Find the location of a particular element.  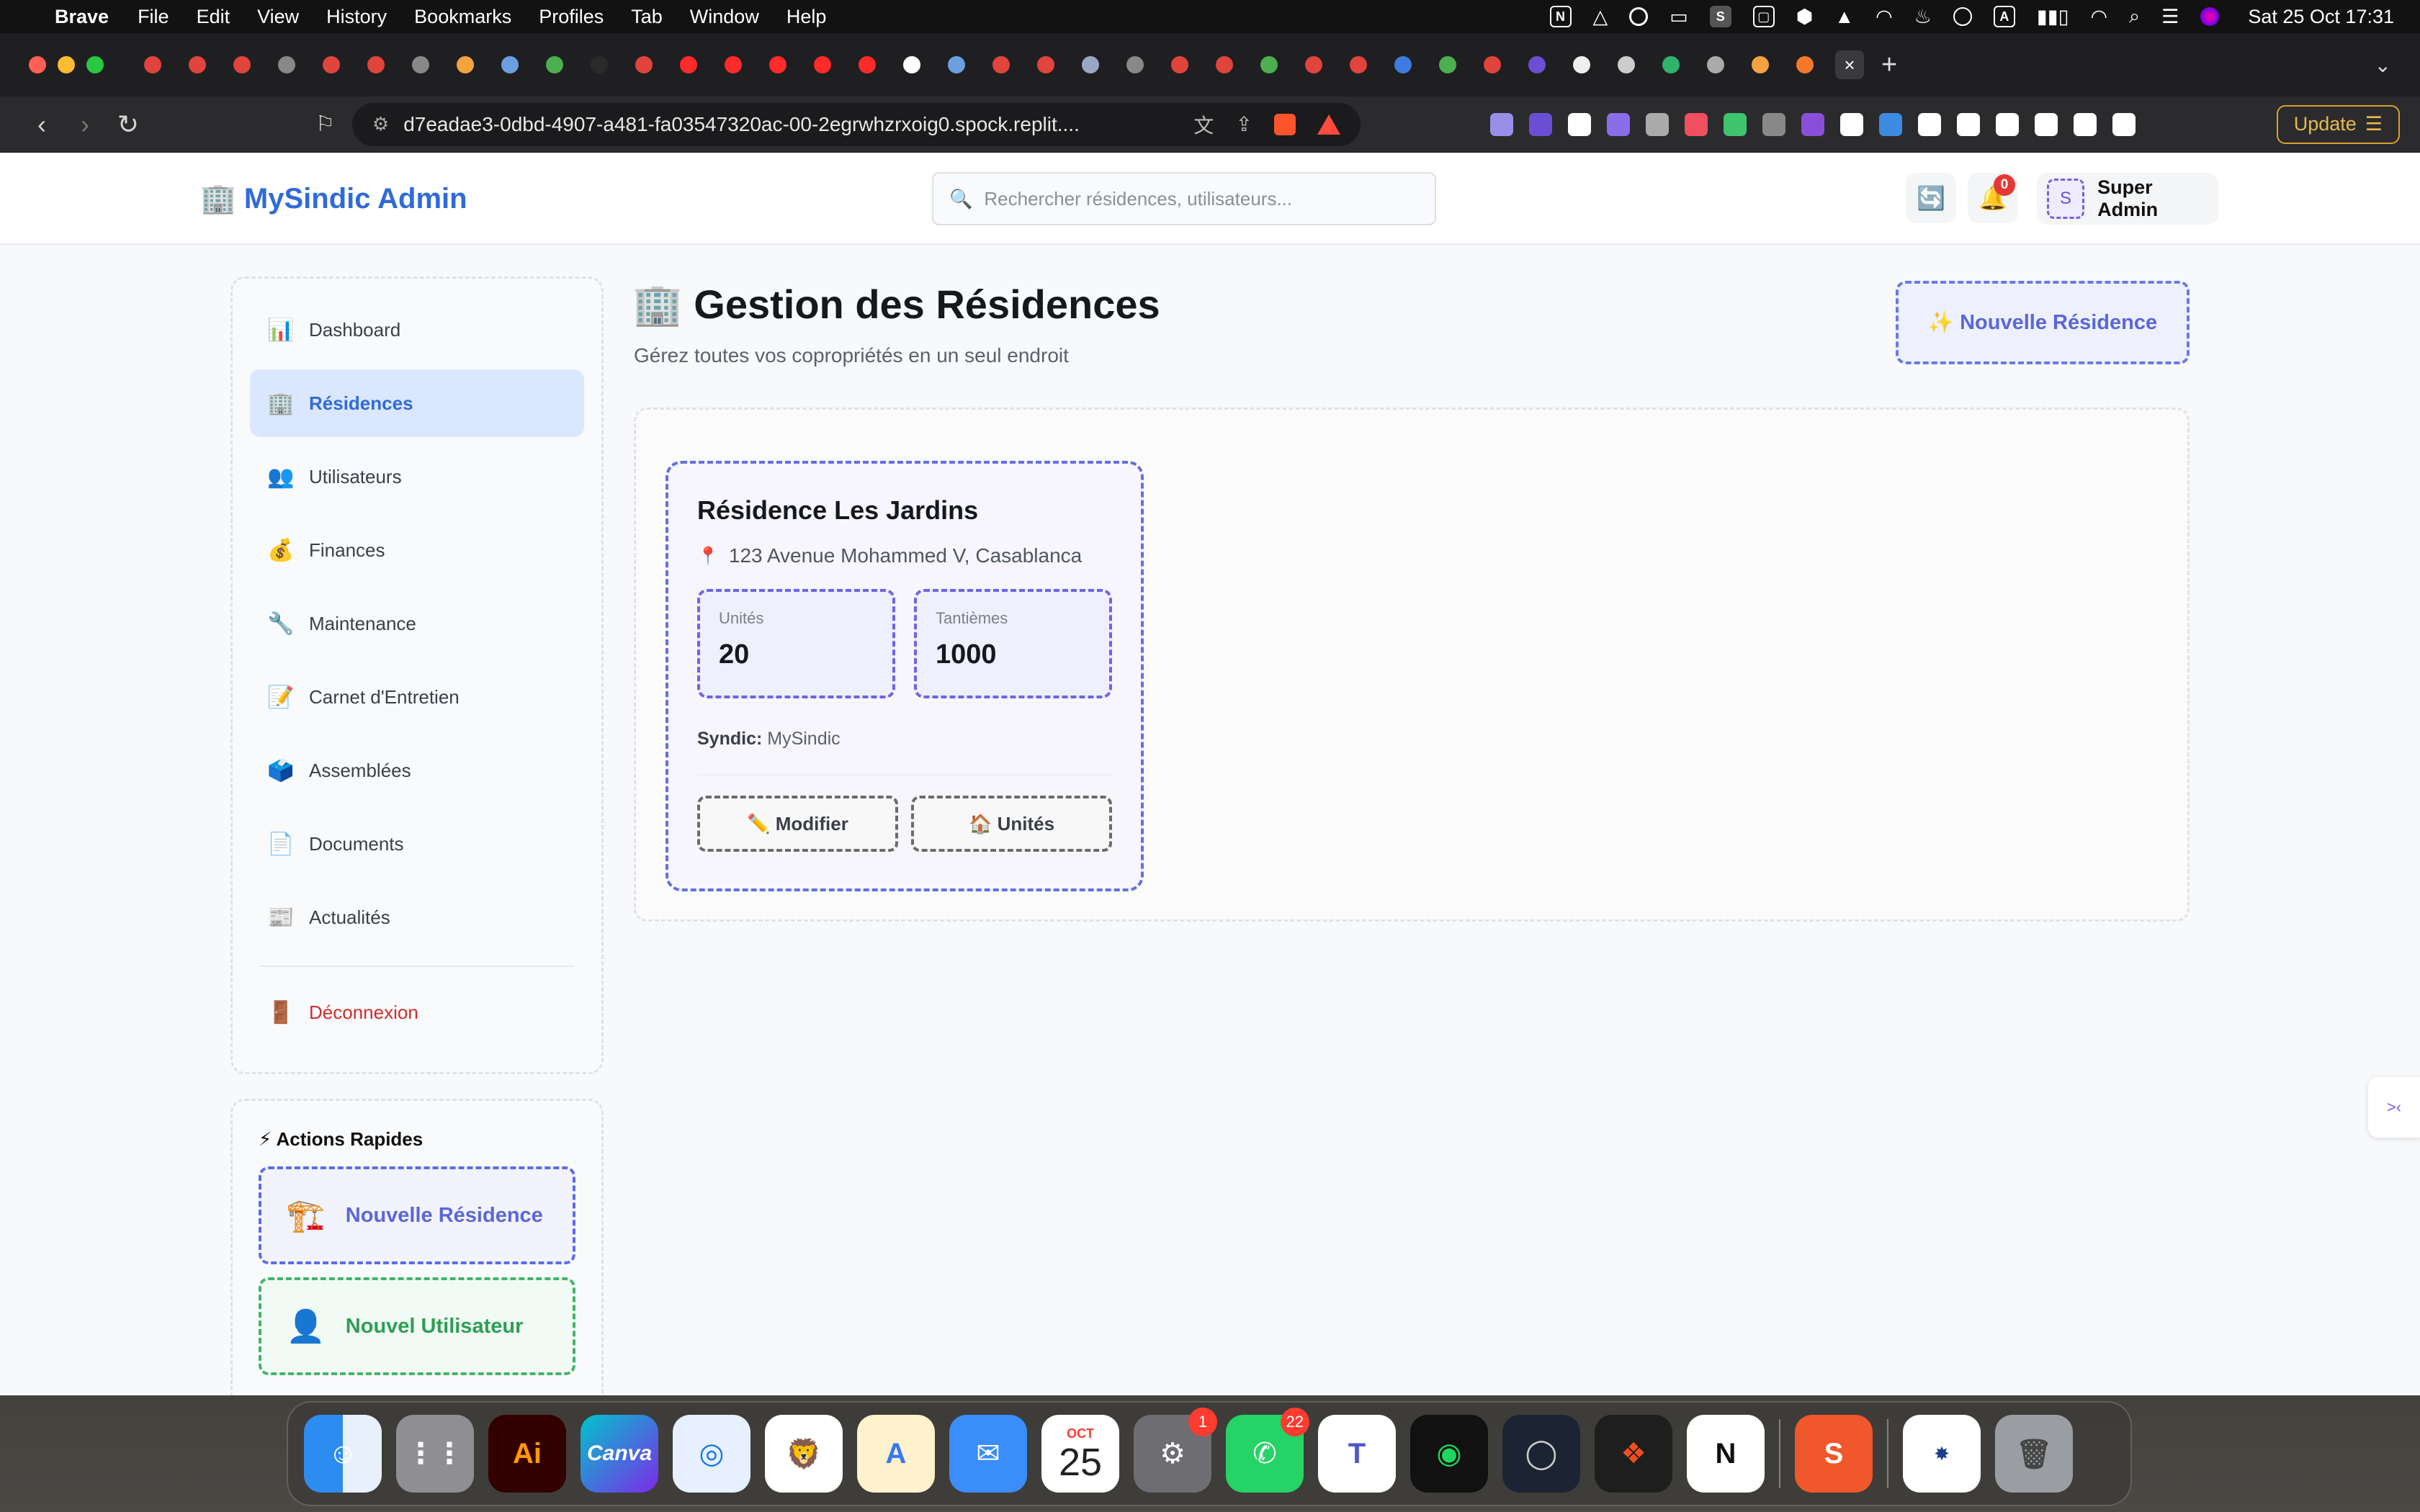

residence-units-button: 🏠 Unités is located at coordinates (1011, 824).